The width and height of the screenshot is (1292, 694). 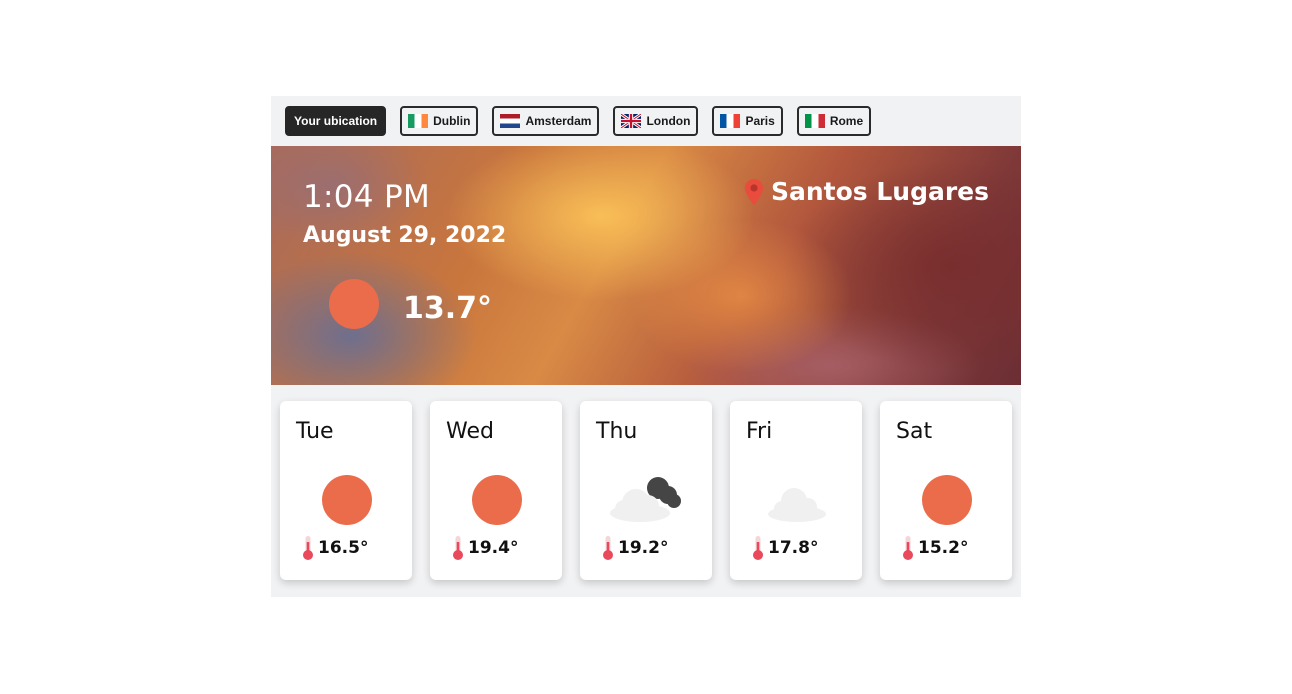 I want to click on current-time: 1:04 PM, so click(x=367, y=197).